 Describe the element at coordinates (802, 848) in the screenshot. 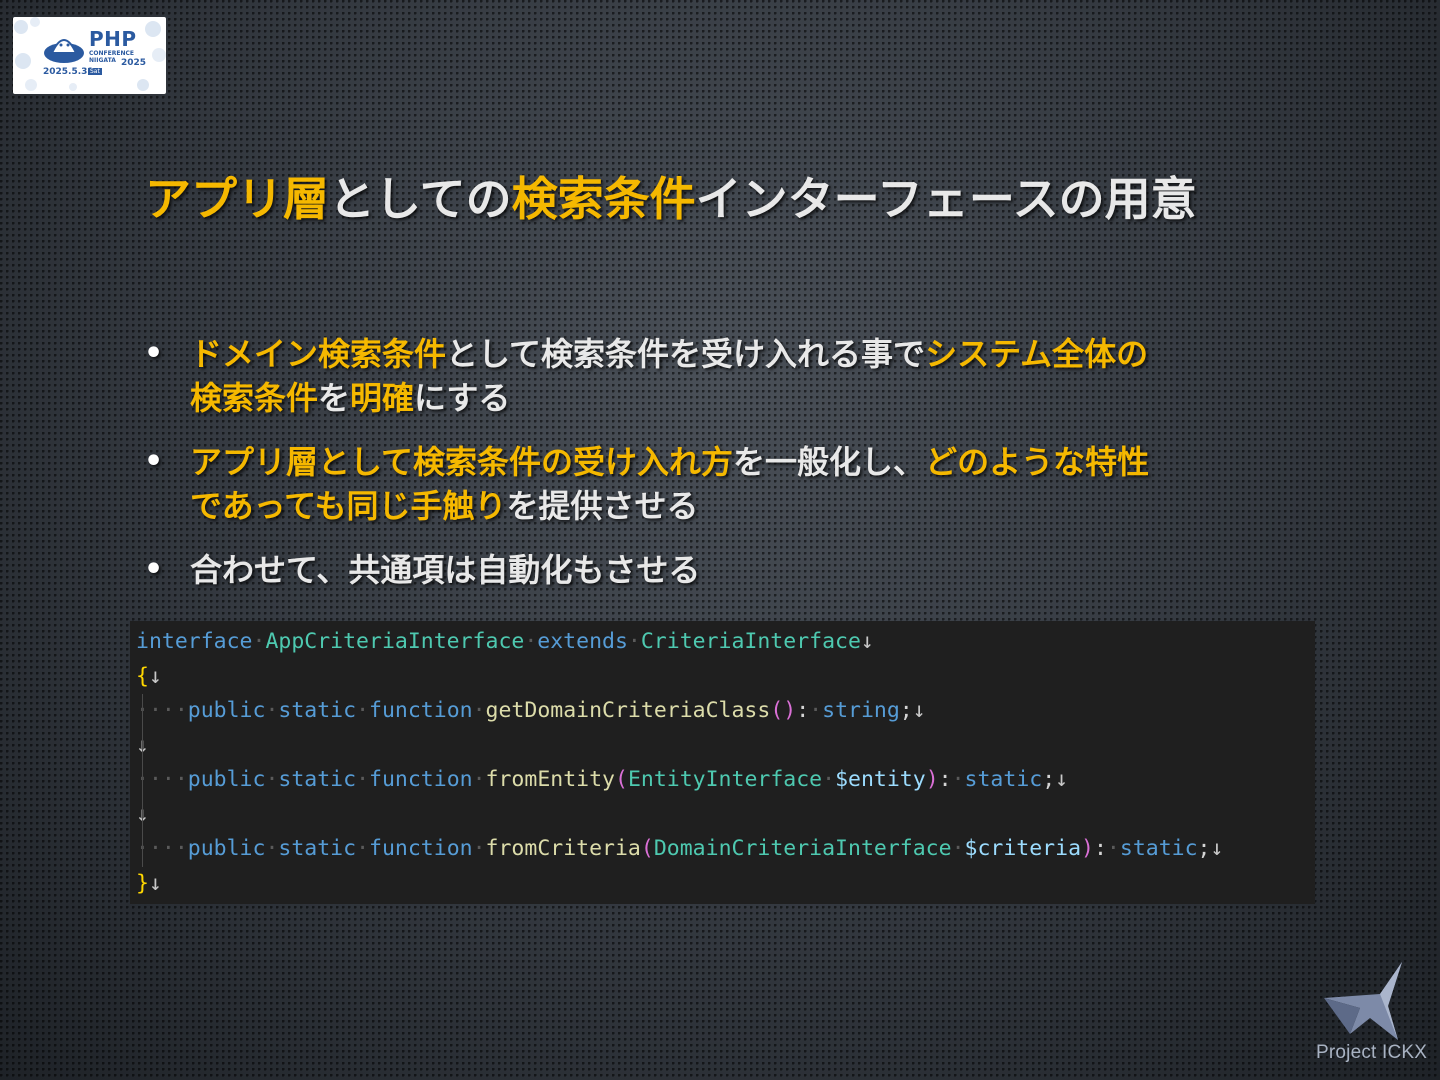

I see `code-token: DomainCriteriaInterface` at that location.